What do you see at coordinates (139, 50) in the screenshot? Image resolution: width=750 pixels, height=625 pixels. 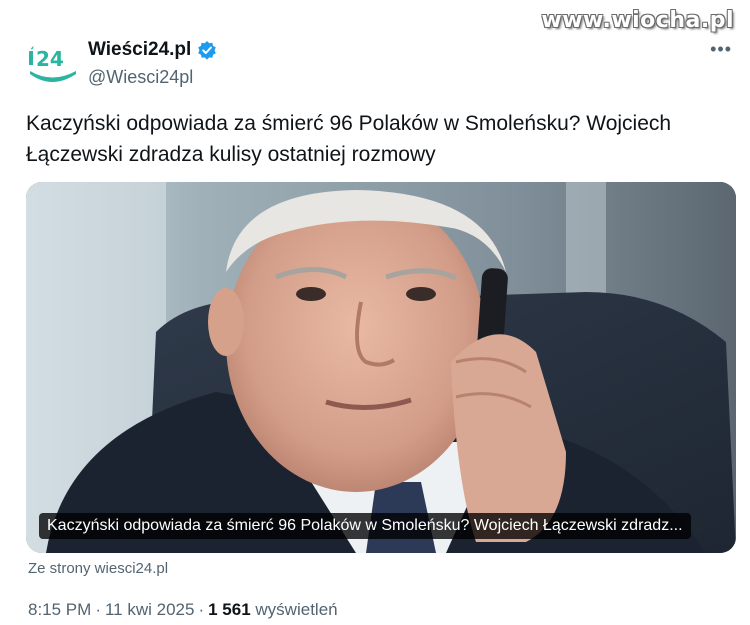 I see `author-display-name: Wieści24.pl` at bounding box center [139, 50].